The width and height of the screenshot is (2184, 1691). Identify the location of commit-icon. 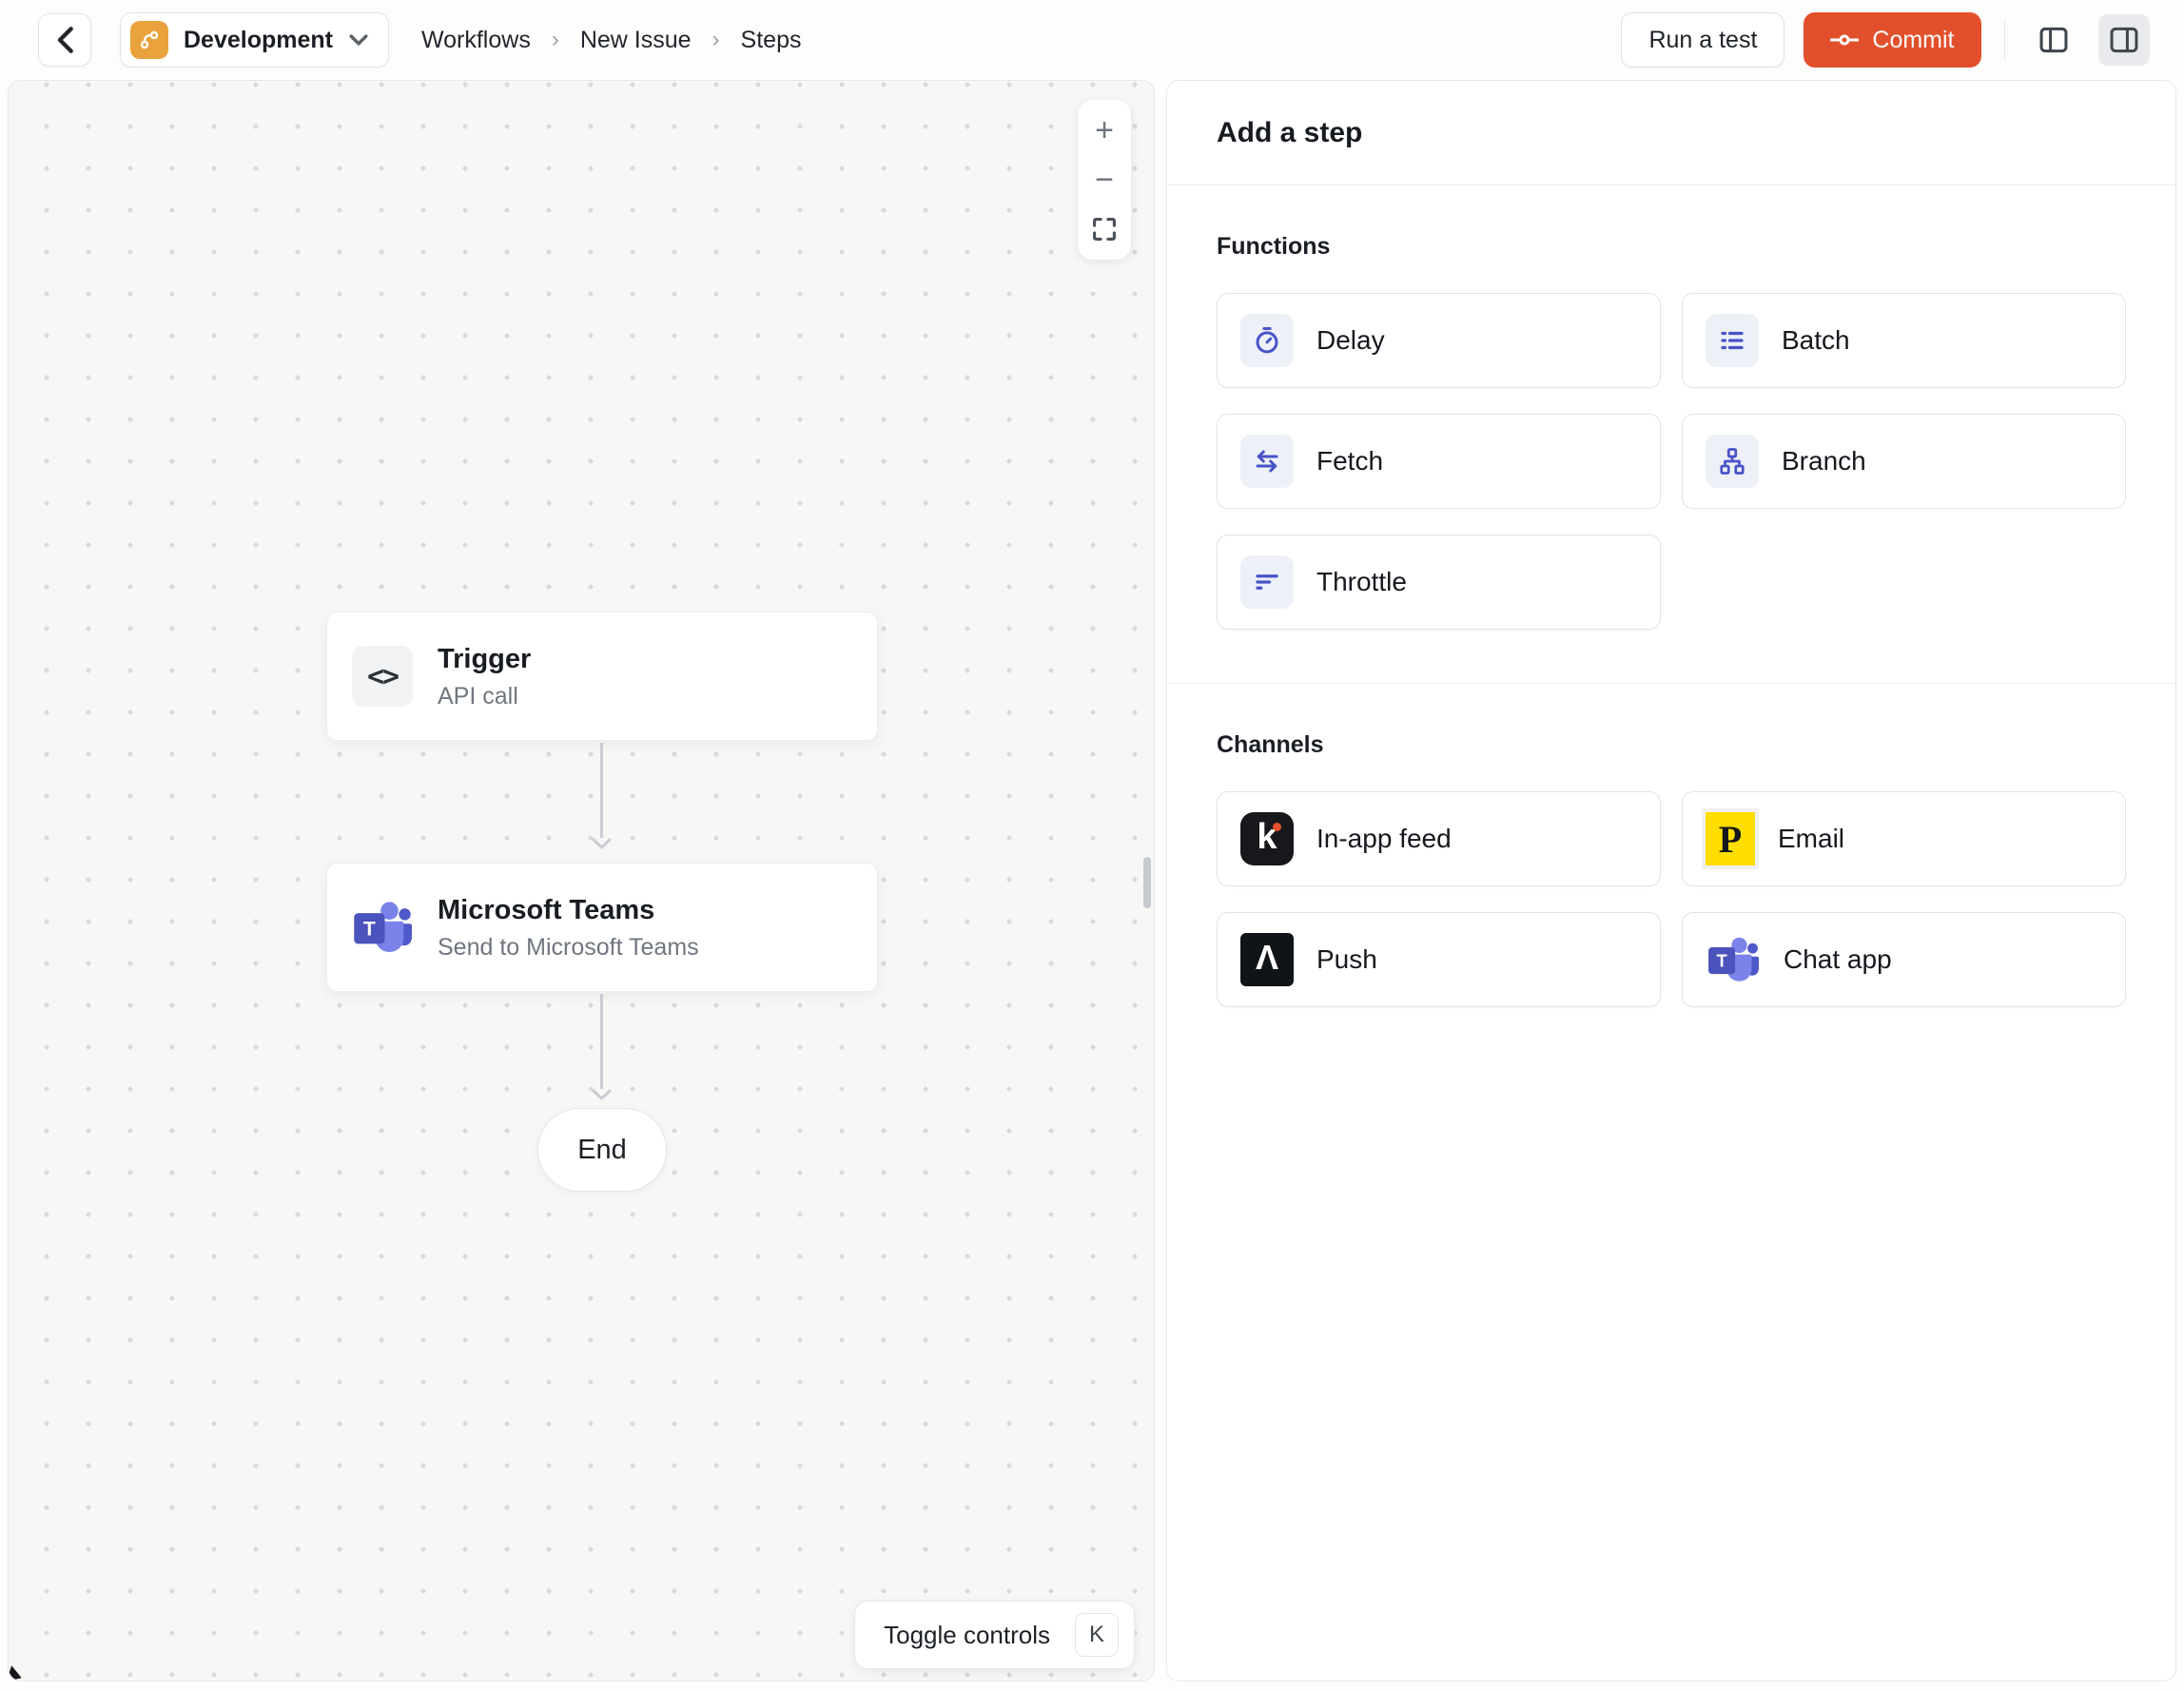
(1845, 40).